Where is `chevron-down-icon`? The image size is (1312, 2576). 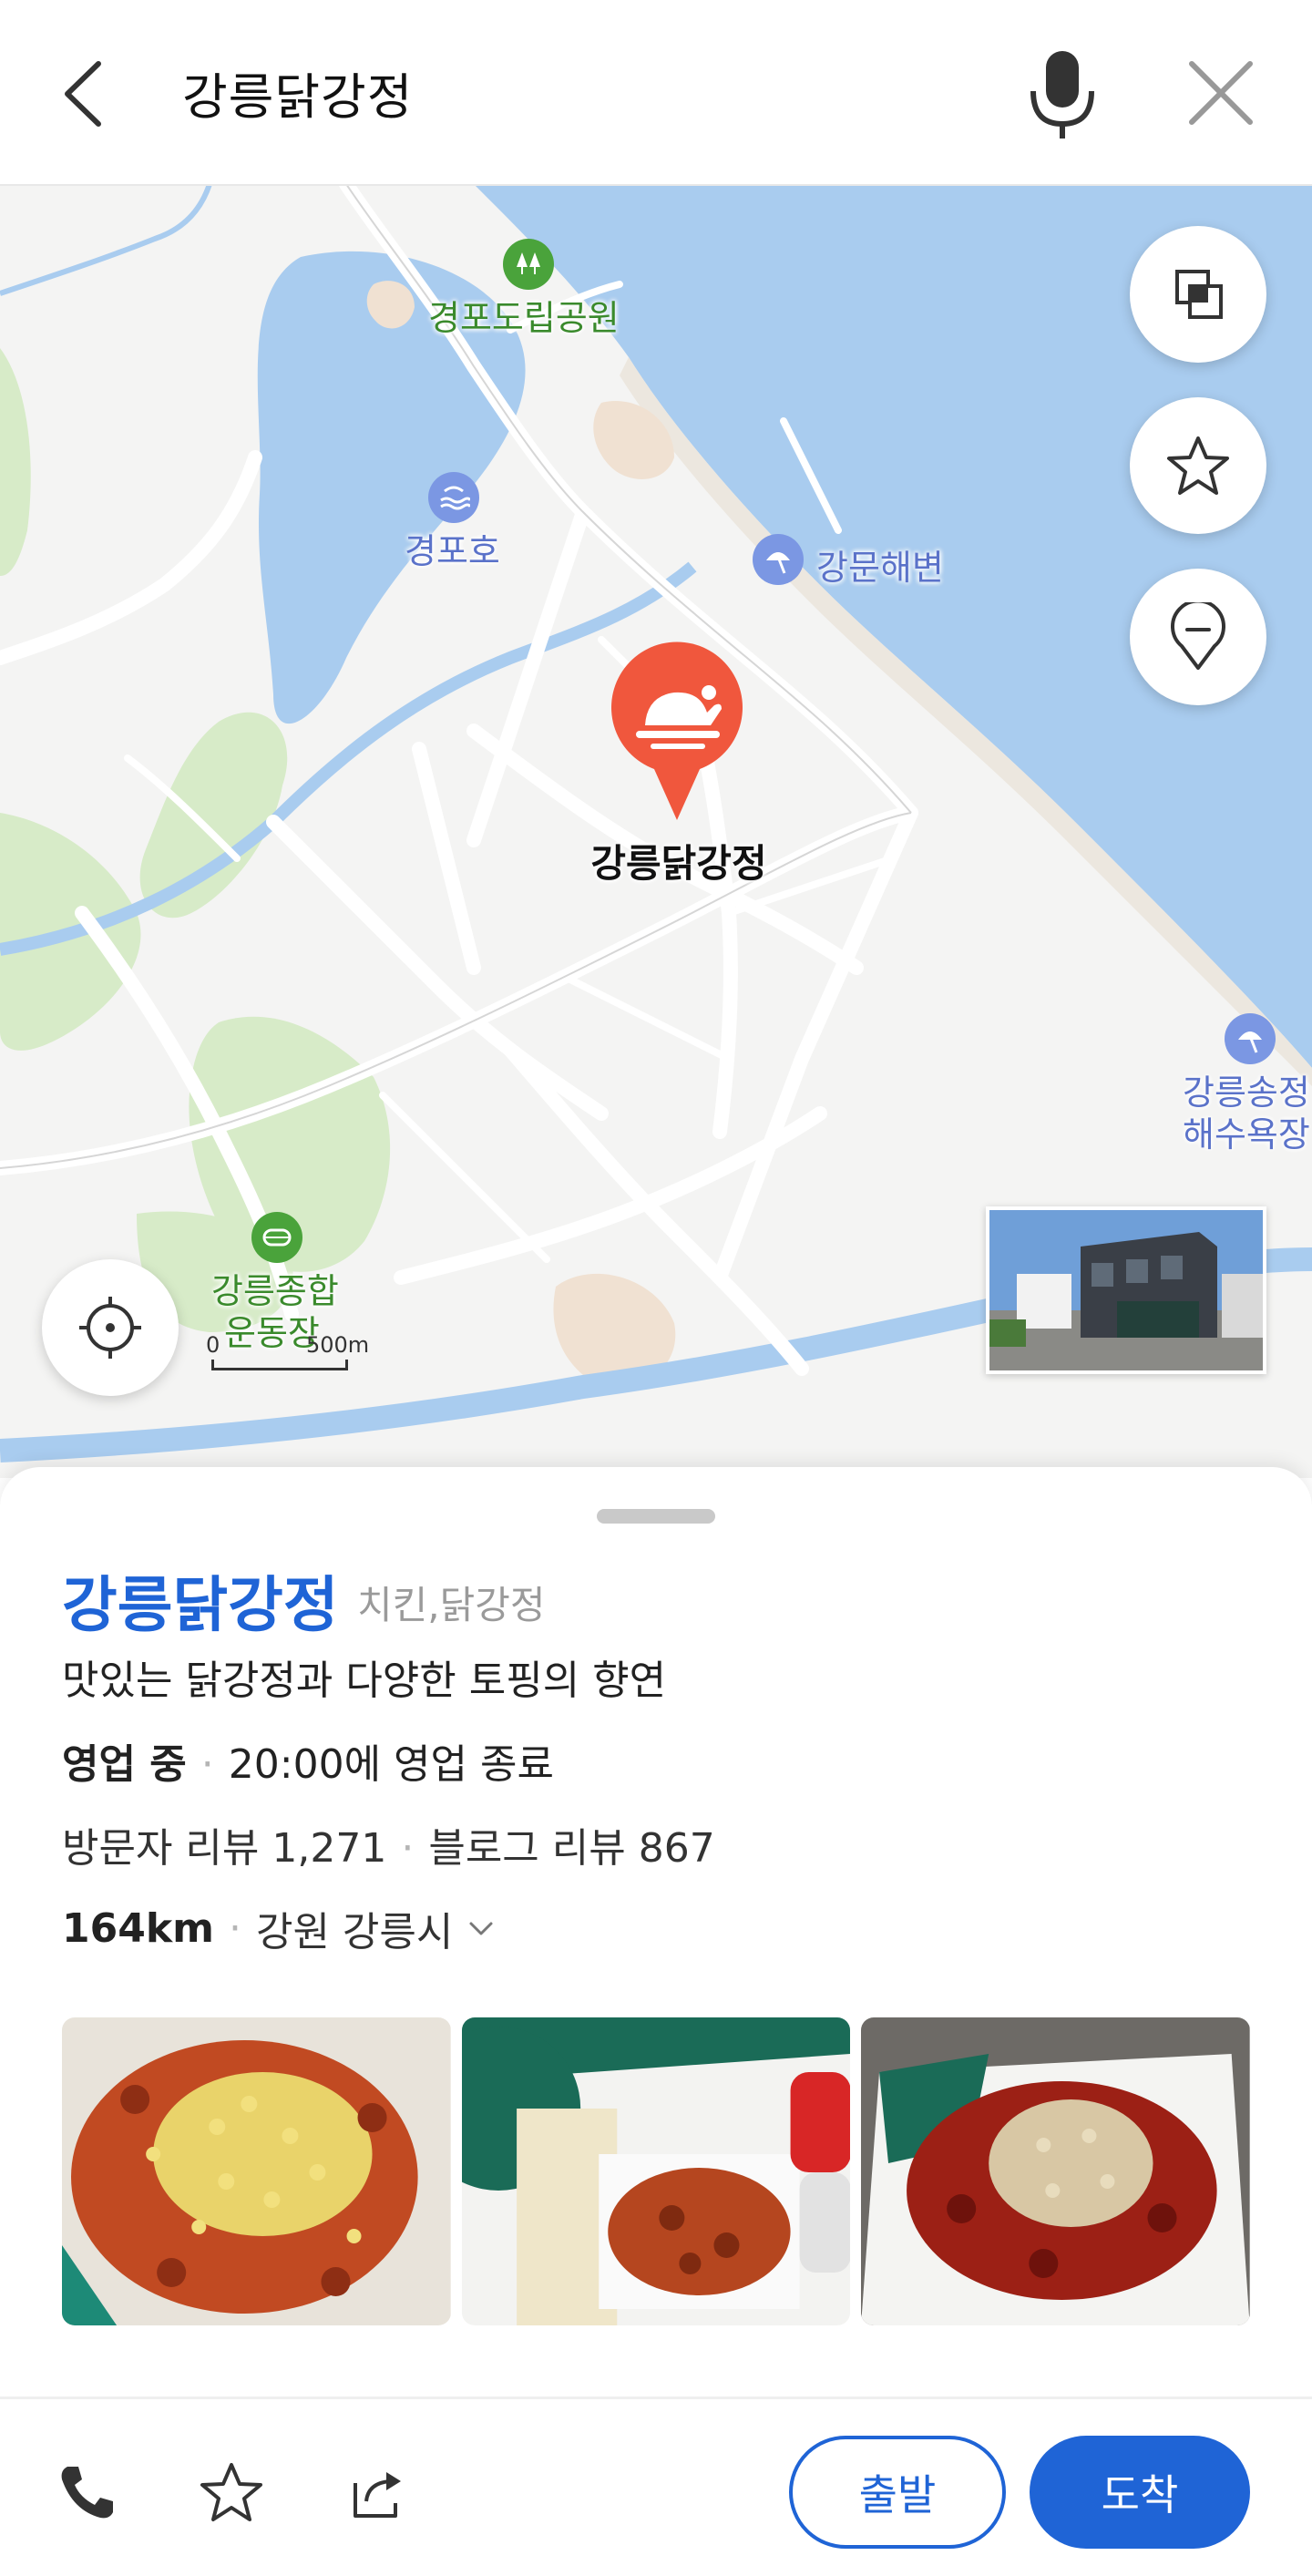
chevron-down-icon is located at coordinates (481, 1928).